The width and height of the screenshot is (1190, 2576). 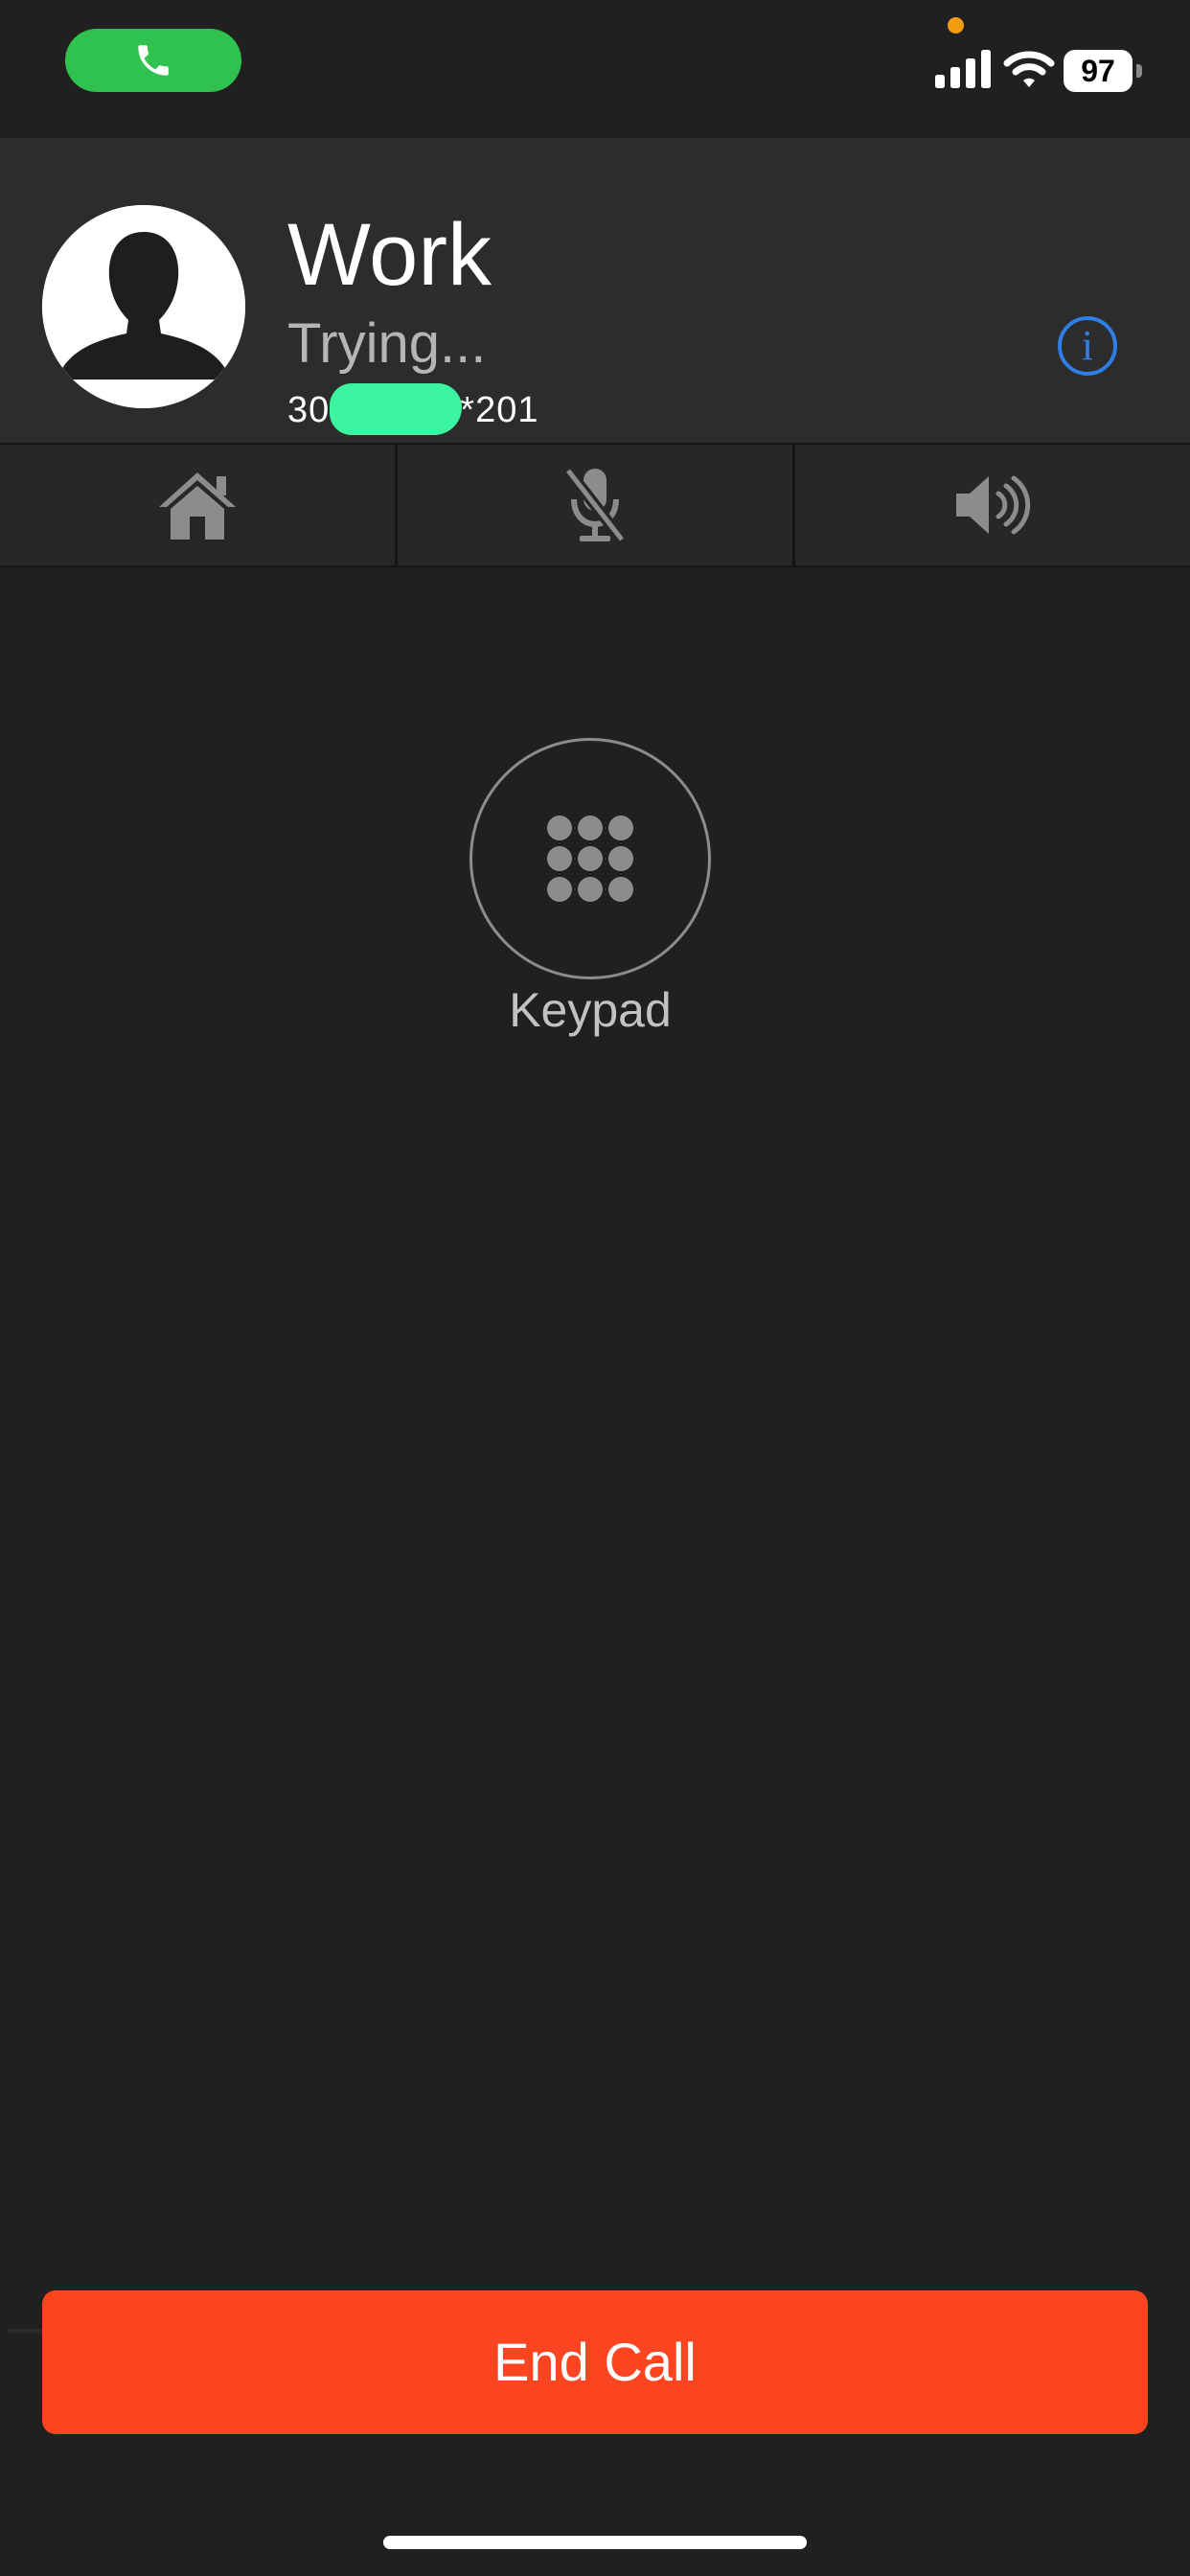 What do you see at coordinates (956, 26) in the screenshot?
I see `microphone-in-use-indicator` at bounding box center [956, 26].